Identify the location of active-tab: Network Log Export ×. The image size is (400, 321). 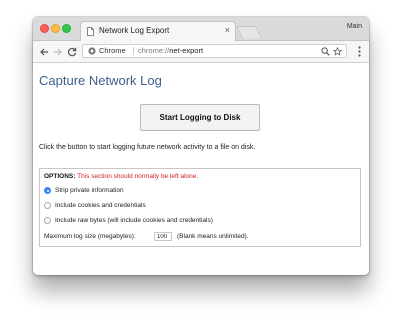
(158, 31).